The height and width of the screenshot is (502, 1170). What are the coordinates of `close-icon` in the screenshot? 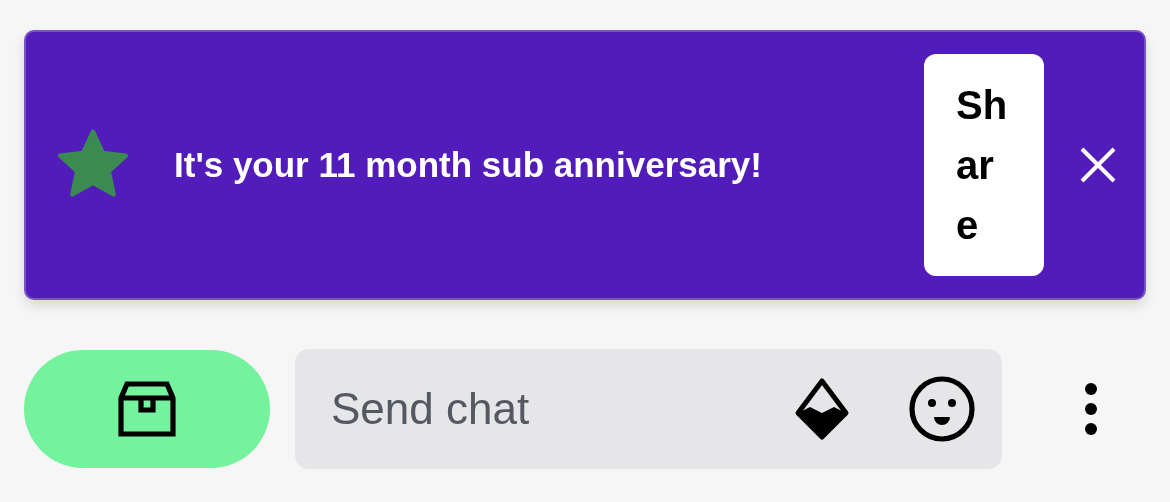 It's located at (1098, 165).